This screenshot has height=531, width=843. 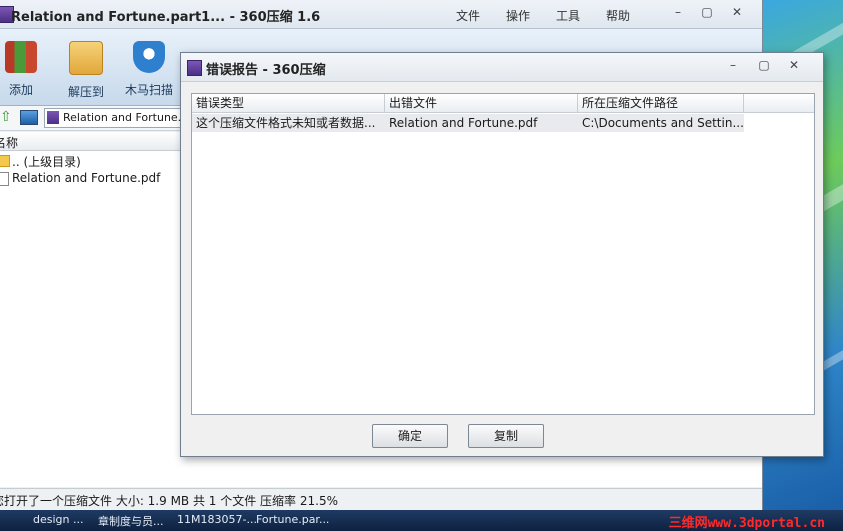 What do you see at coordinates (6, 117) in the screenshot?
I see `up-arrow-icon: ⇧` at bounding box center [6, 117].